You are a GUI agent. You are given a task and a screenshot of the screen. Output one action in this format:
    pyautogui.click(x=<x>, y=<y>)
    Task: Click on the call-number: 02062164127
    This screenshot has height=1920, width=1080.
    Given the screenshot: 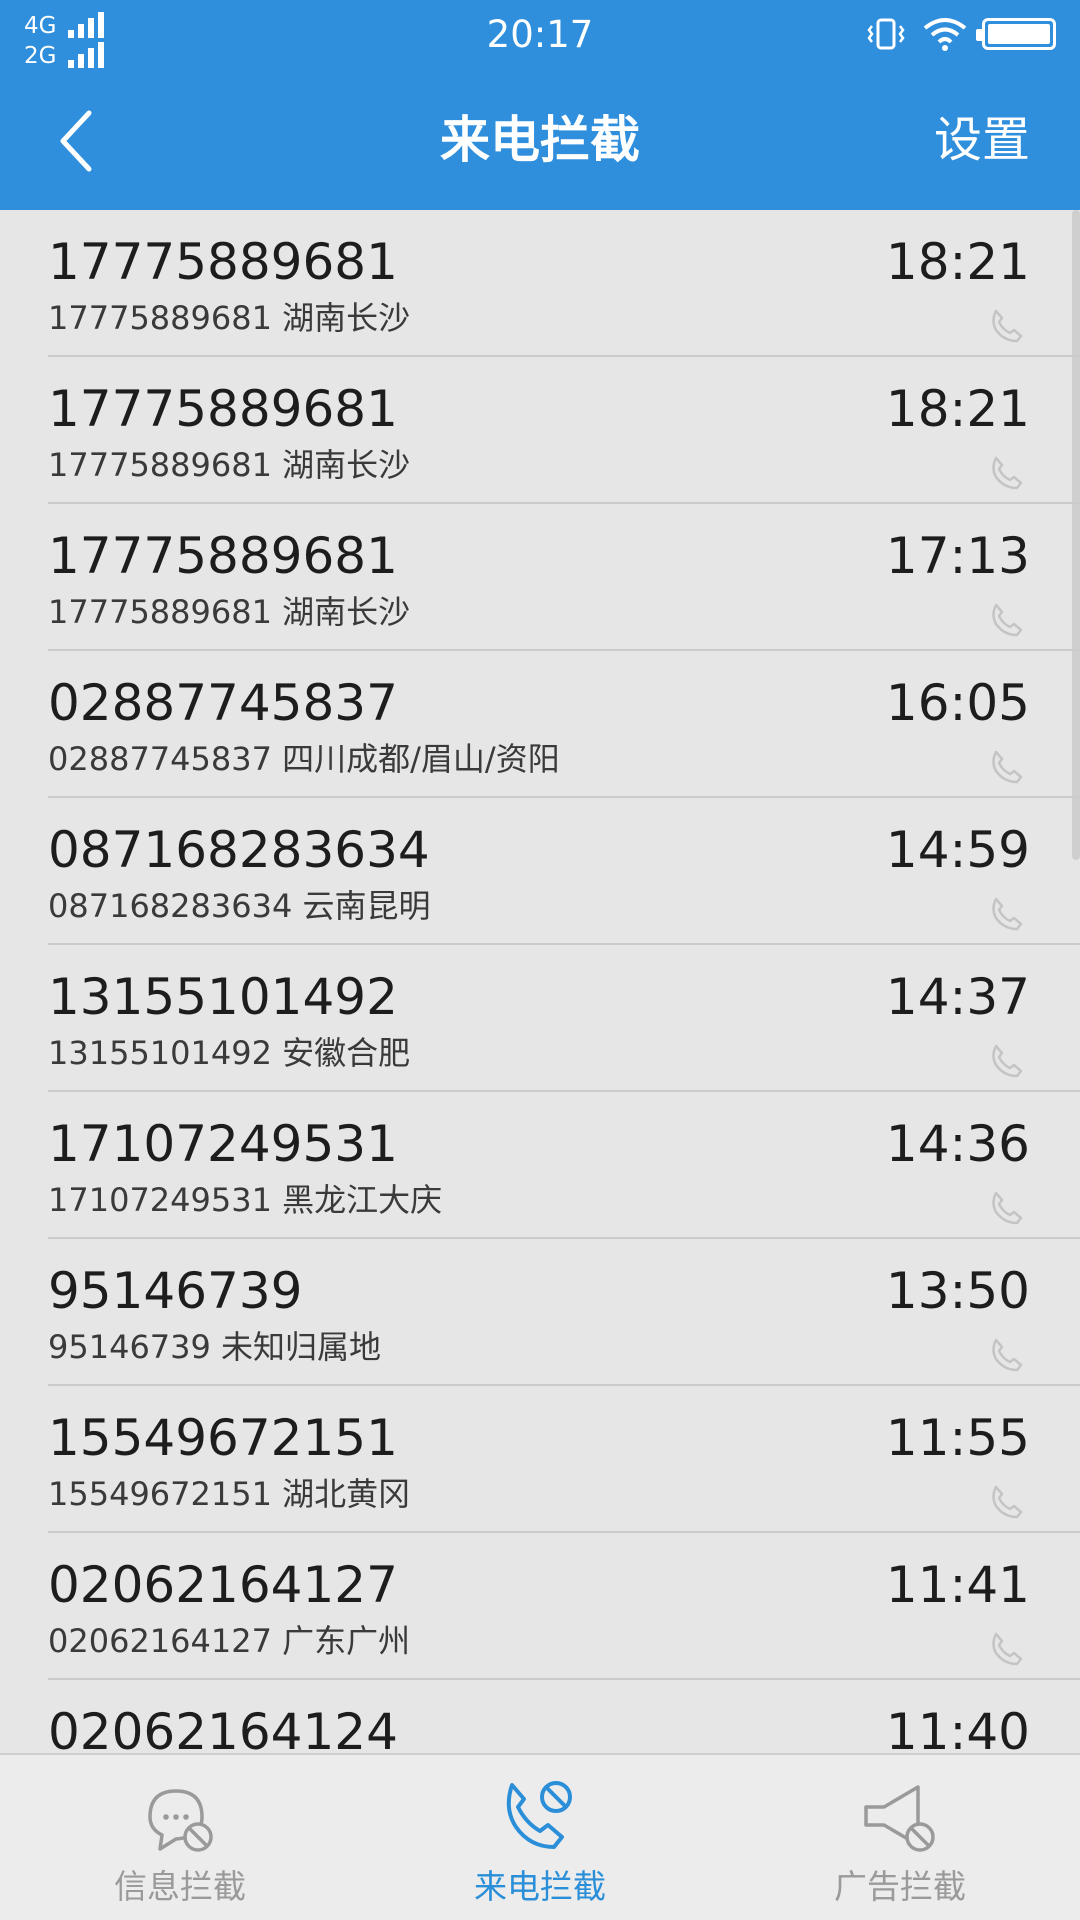 What is the action you would take?
    pyautogui.click(x=223, y=1585)
    